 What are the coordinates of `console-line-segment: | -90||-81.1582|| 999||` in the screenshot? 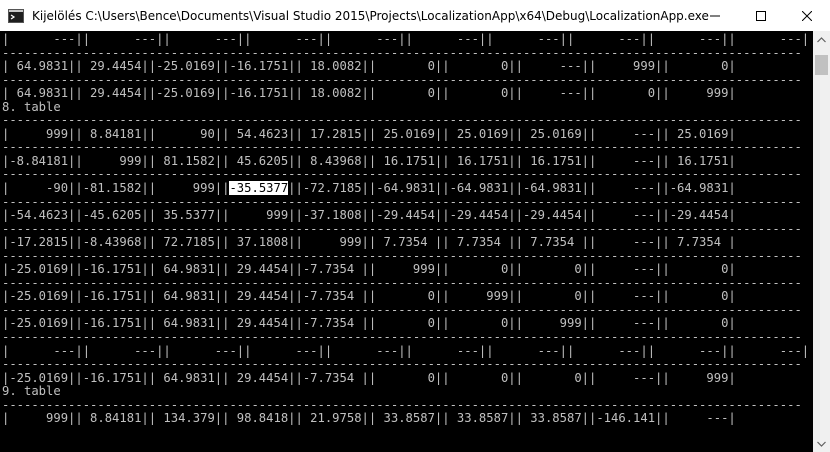 It's located at (116, 188).